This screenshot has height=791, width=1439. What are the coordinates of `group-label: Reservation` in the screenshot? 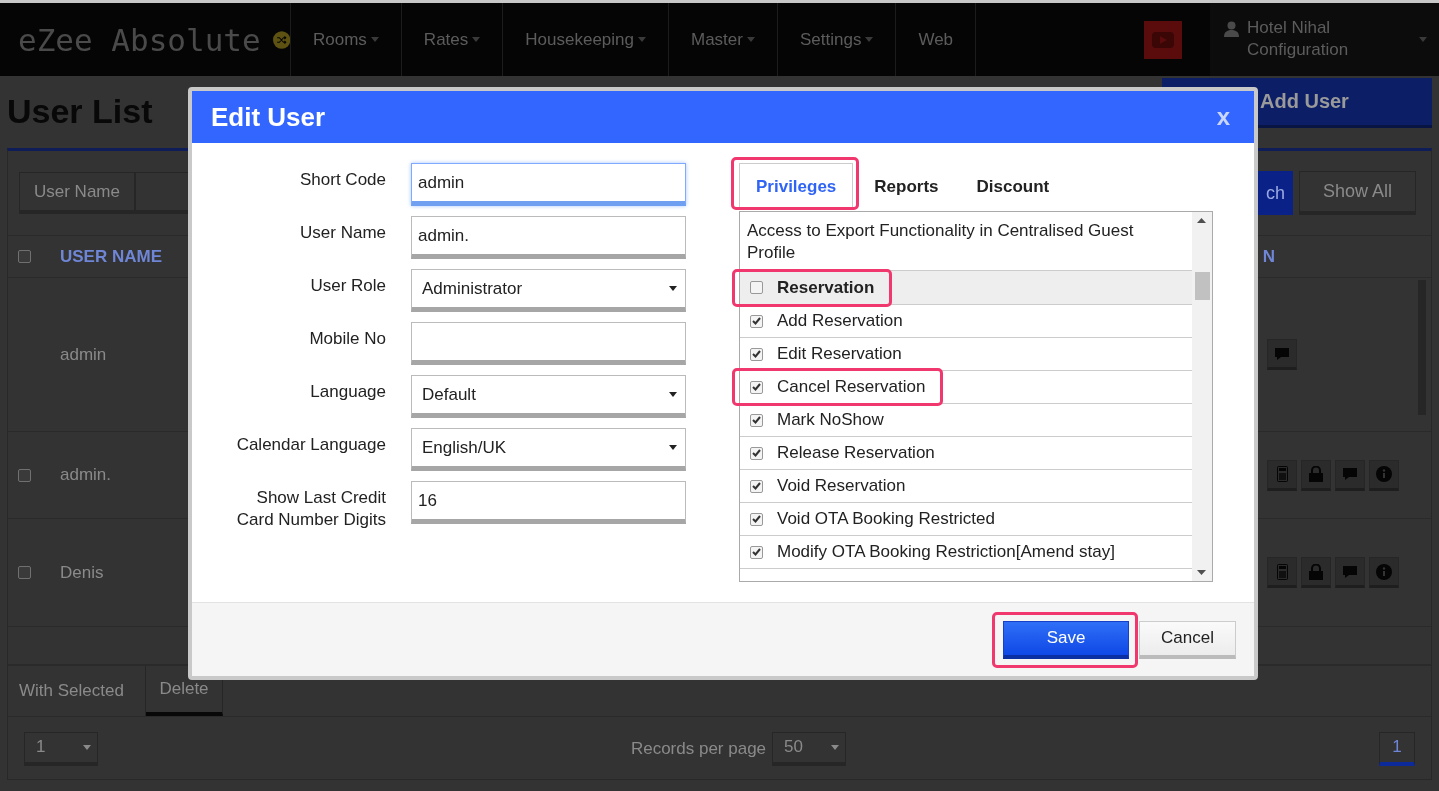 It's located at (826, 287).